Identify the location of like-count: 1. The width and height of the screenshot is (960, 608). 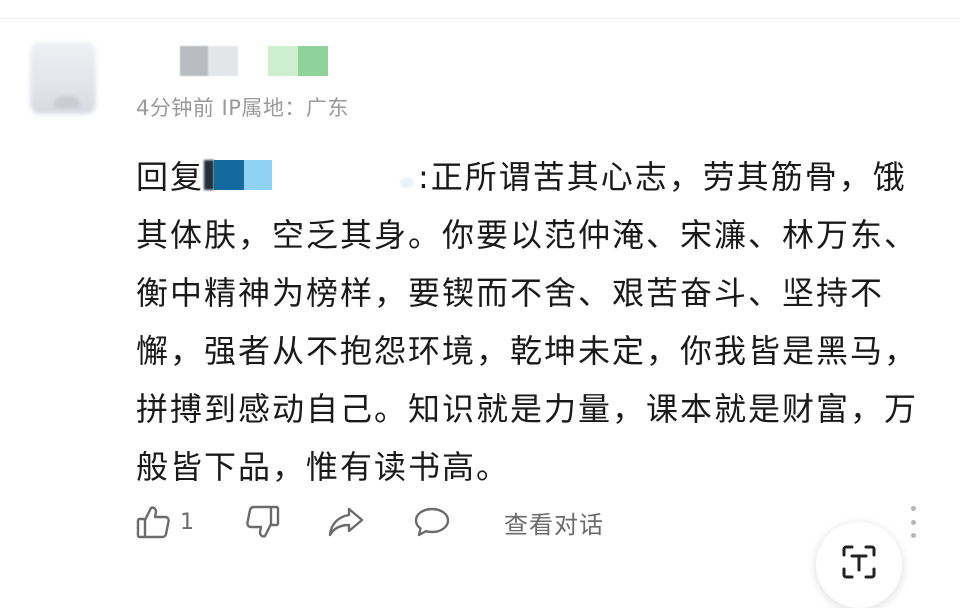
(187, 522).